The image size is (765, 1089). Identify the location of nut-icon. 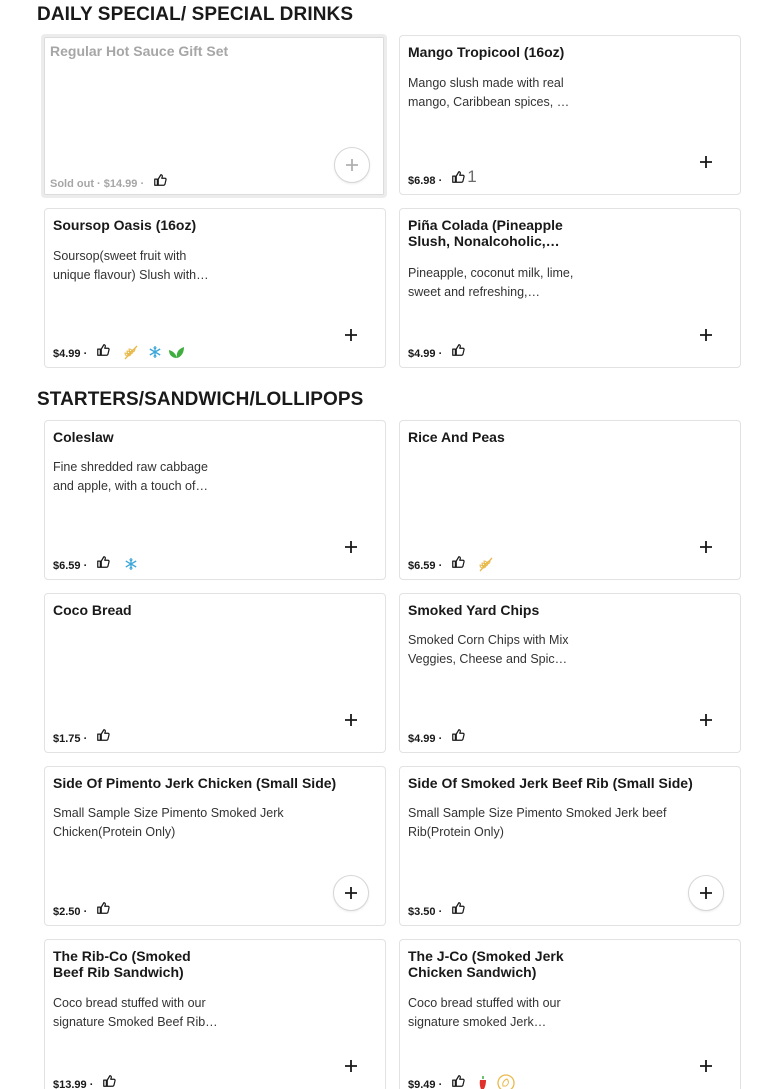
(506, 1081).